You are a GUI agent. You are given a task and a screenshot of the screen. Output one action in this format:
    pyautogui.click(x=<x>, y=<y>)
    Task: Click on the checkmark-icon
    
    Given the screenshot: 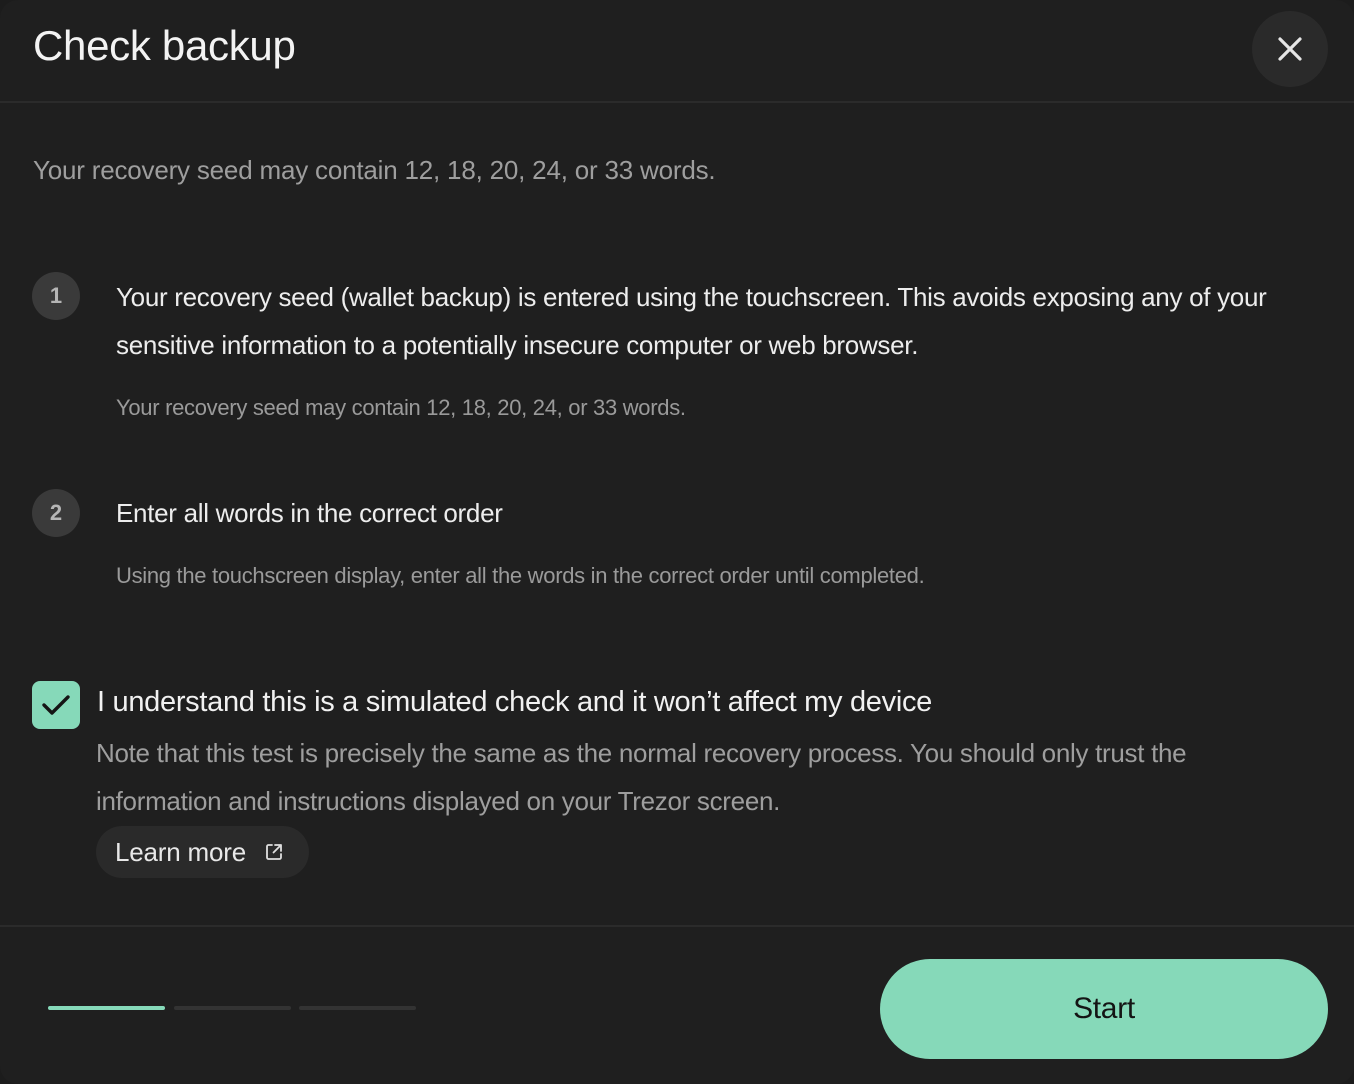 What is the action you would take?
    pyautogui.click(x=56, y=705)
    